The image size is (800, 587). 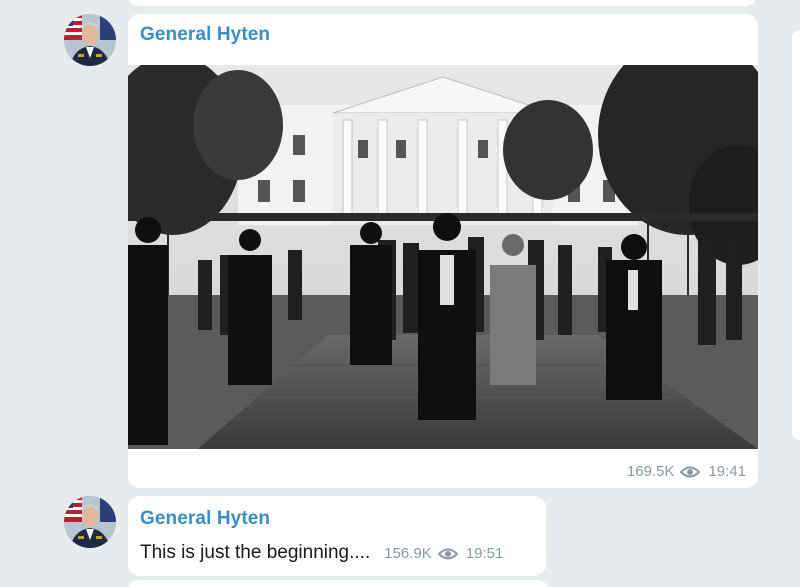 I want to click on view-count: 156.9K, so click(x=408, y=553).